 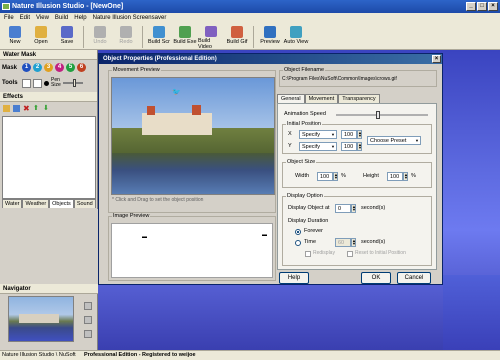 I want to click on crow-icon: 🐦, so click(x=176, y=92).